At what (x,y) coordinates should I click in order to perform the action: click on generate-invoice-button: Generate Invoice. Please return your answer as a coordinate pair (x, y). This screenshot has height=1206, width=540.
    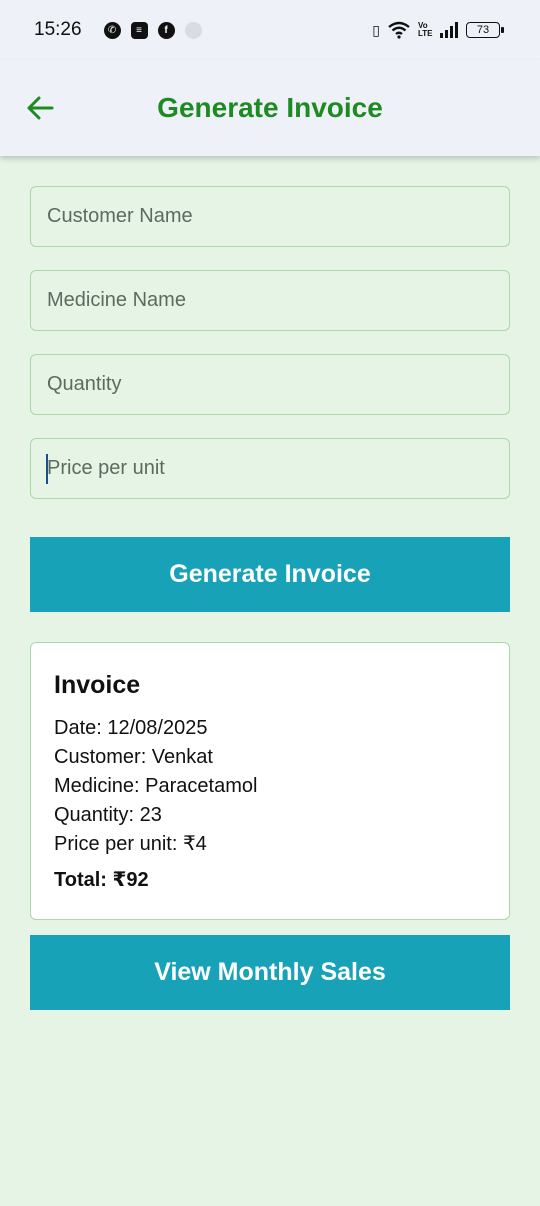
    Looking at the image, I should click on (270, 574).